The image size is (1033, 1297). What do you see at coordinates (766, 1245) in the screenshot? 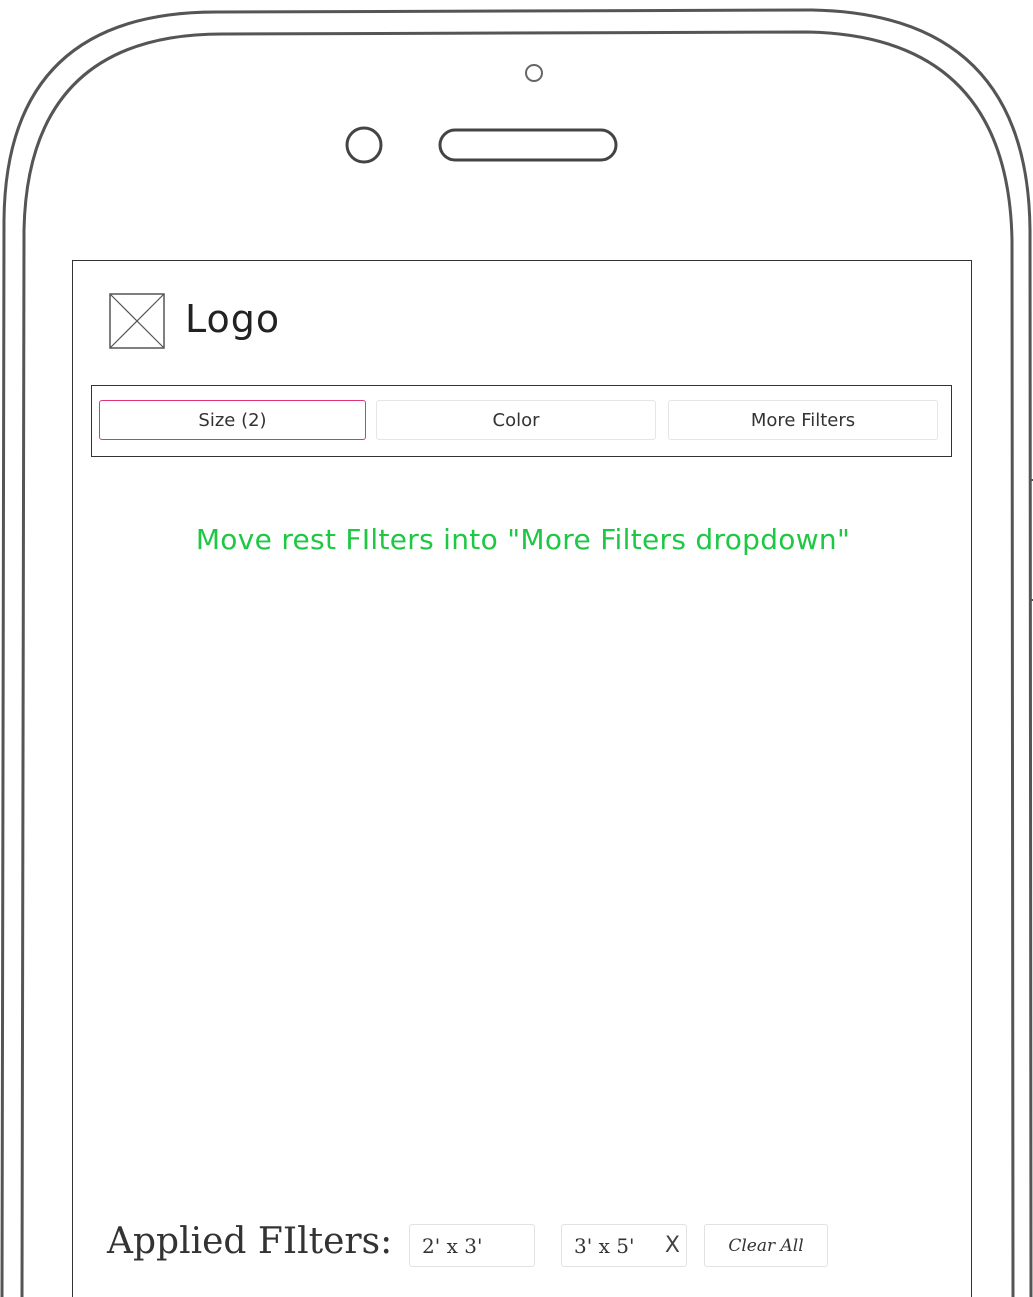
I see `clear-all-button: Clear All` at bounding box center [766, 1245].